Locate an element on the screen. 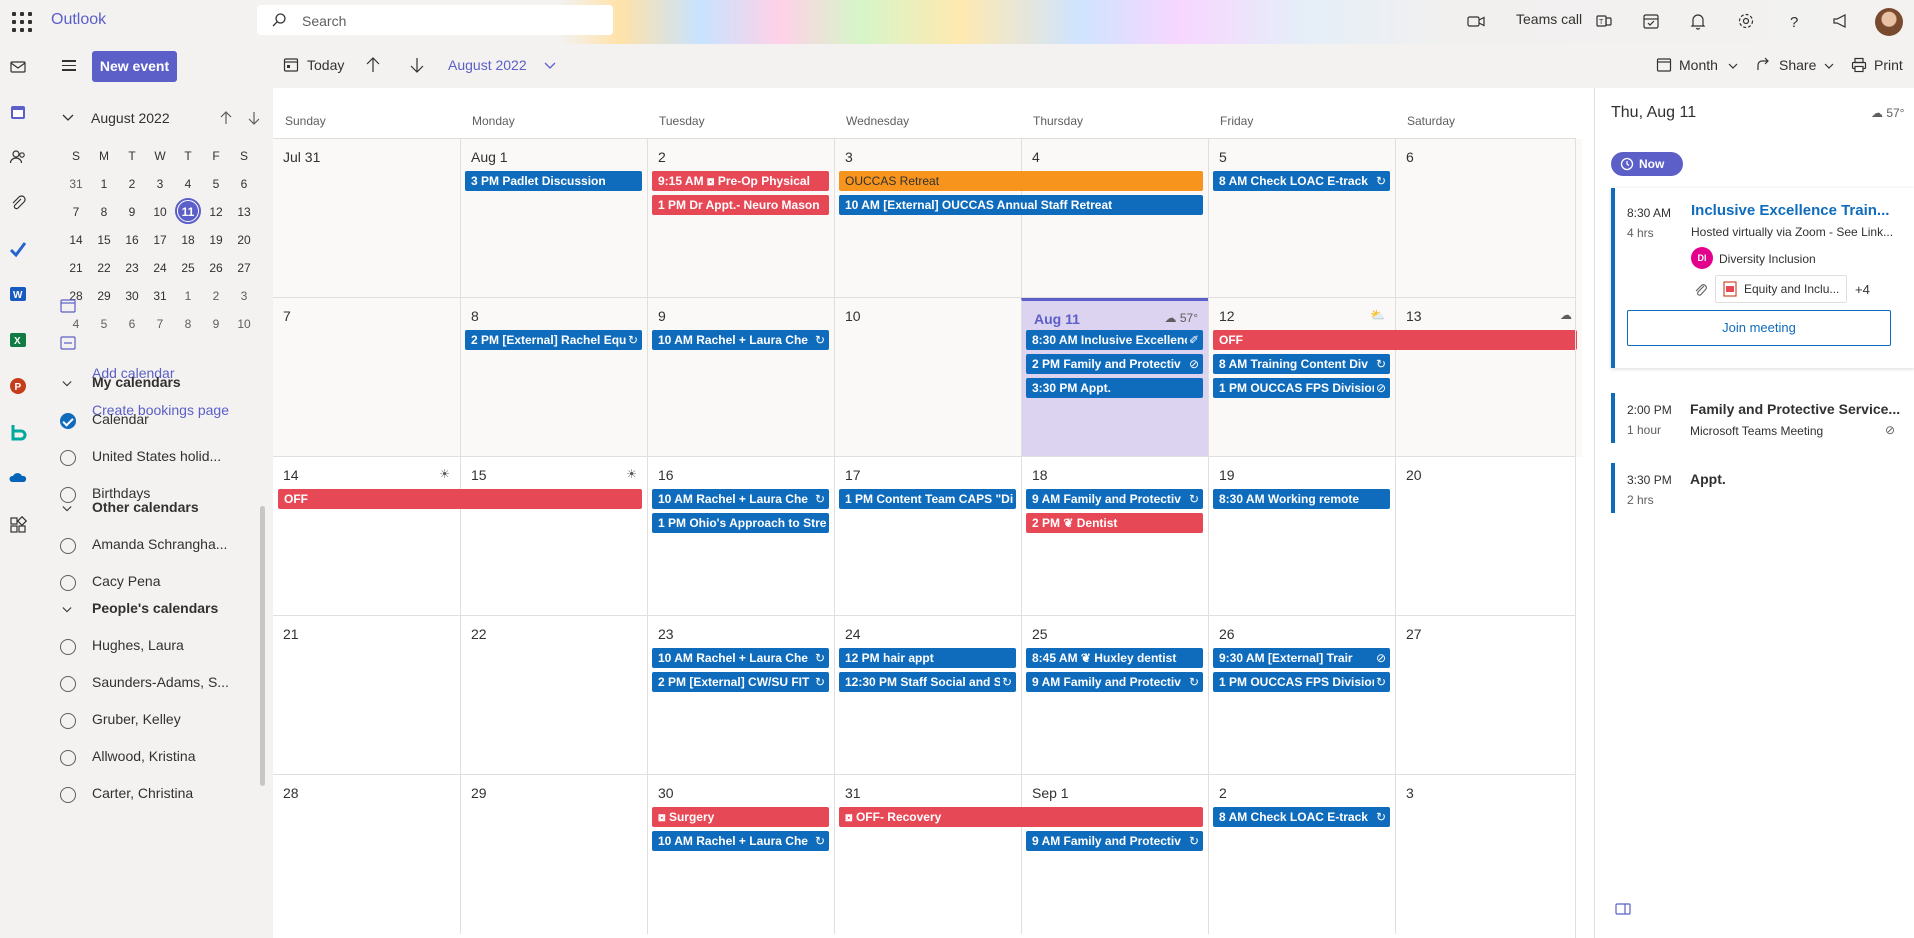 The height and width of the screenshot is (938, 1914). calendar-event: 12:30 PM Staff Social and S ↻ is located at coordinates (927, 682).